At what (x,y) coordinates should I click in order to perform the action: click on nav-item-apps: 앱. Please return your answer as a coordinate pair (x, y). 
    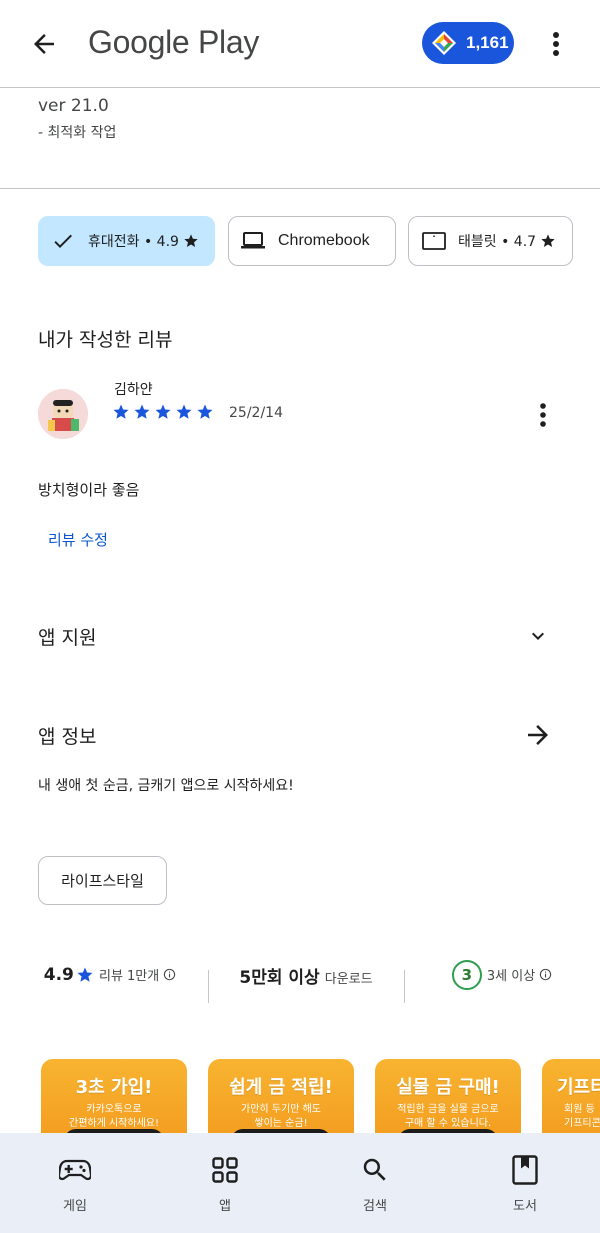
    Looking at the image, I should click on (225, 1183).